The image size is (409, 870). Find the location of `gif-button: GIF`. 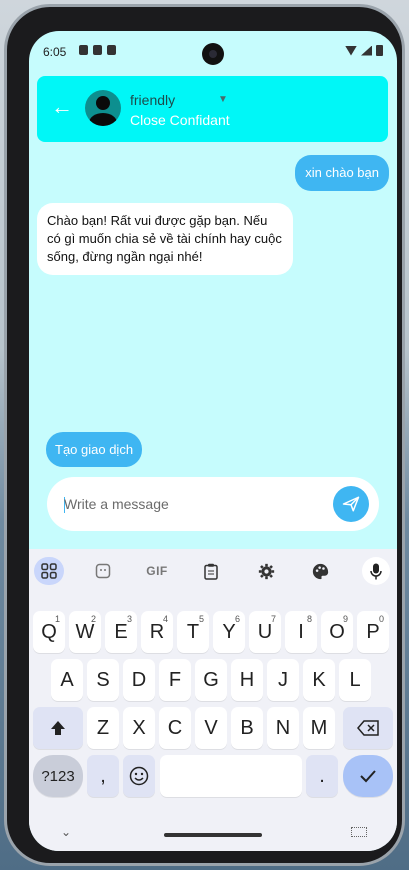

gif-button: GIF is located at coordinates (157, 571).